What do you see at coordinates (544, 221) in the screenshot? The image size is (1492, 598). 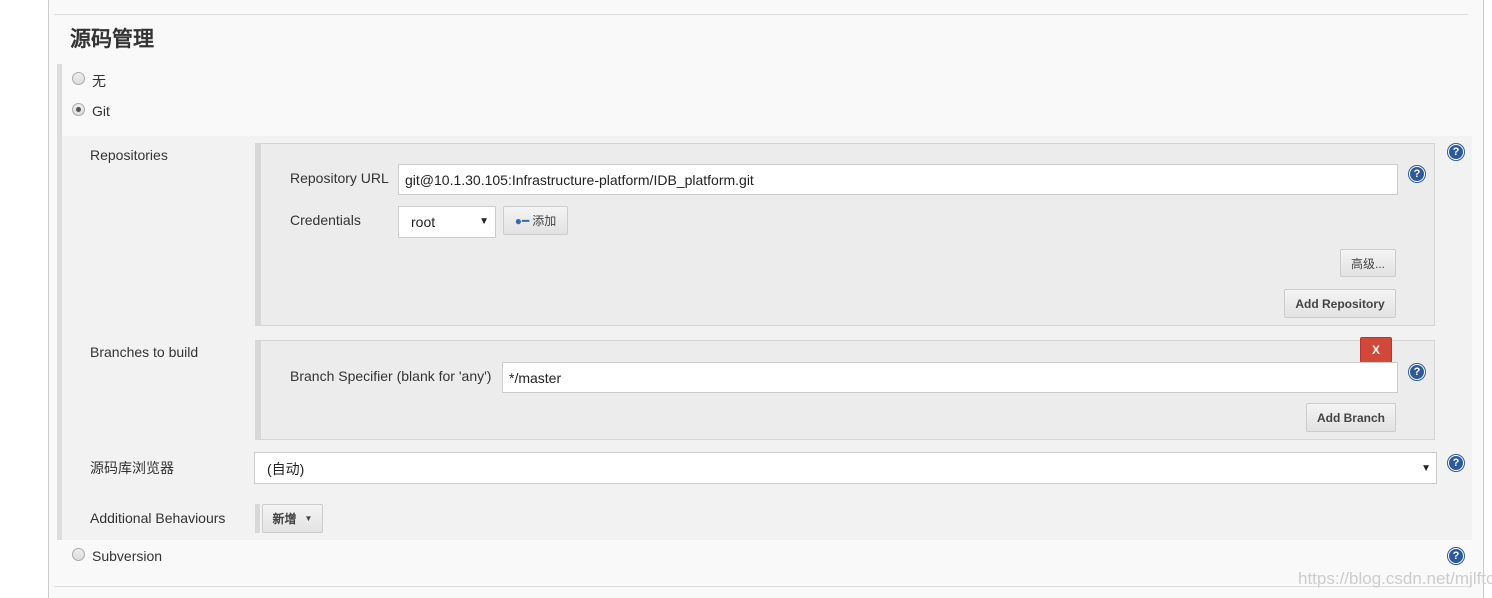 I see `add-credentials-label: 添加` at bounding box center [544, 221].